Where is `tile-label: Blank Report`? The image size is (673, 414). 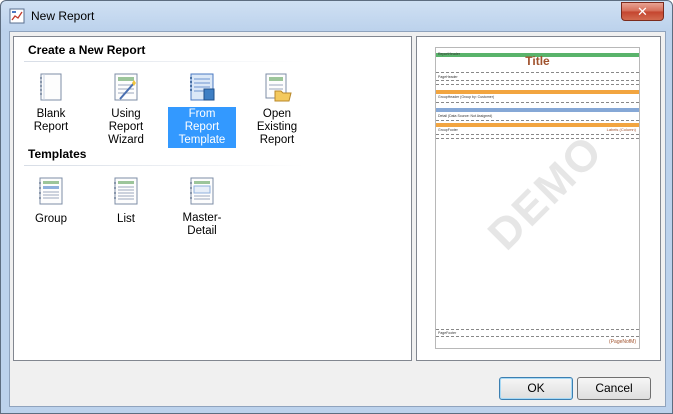 tile-label: Blank Report is located at coordinates (51, 120).